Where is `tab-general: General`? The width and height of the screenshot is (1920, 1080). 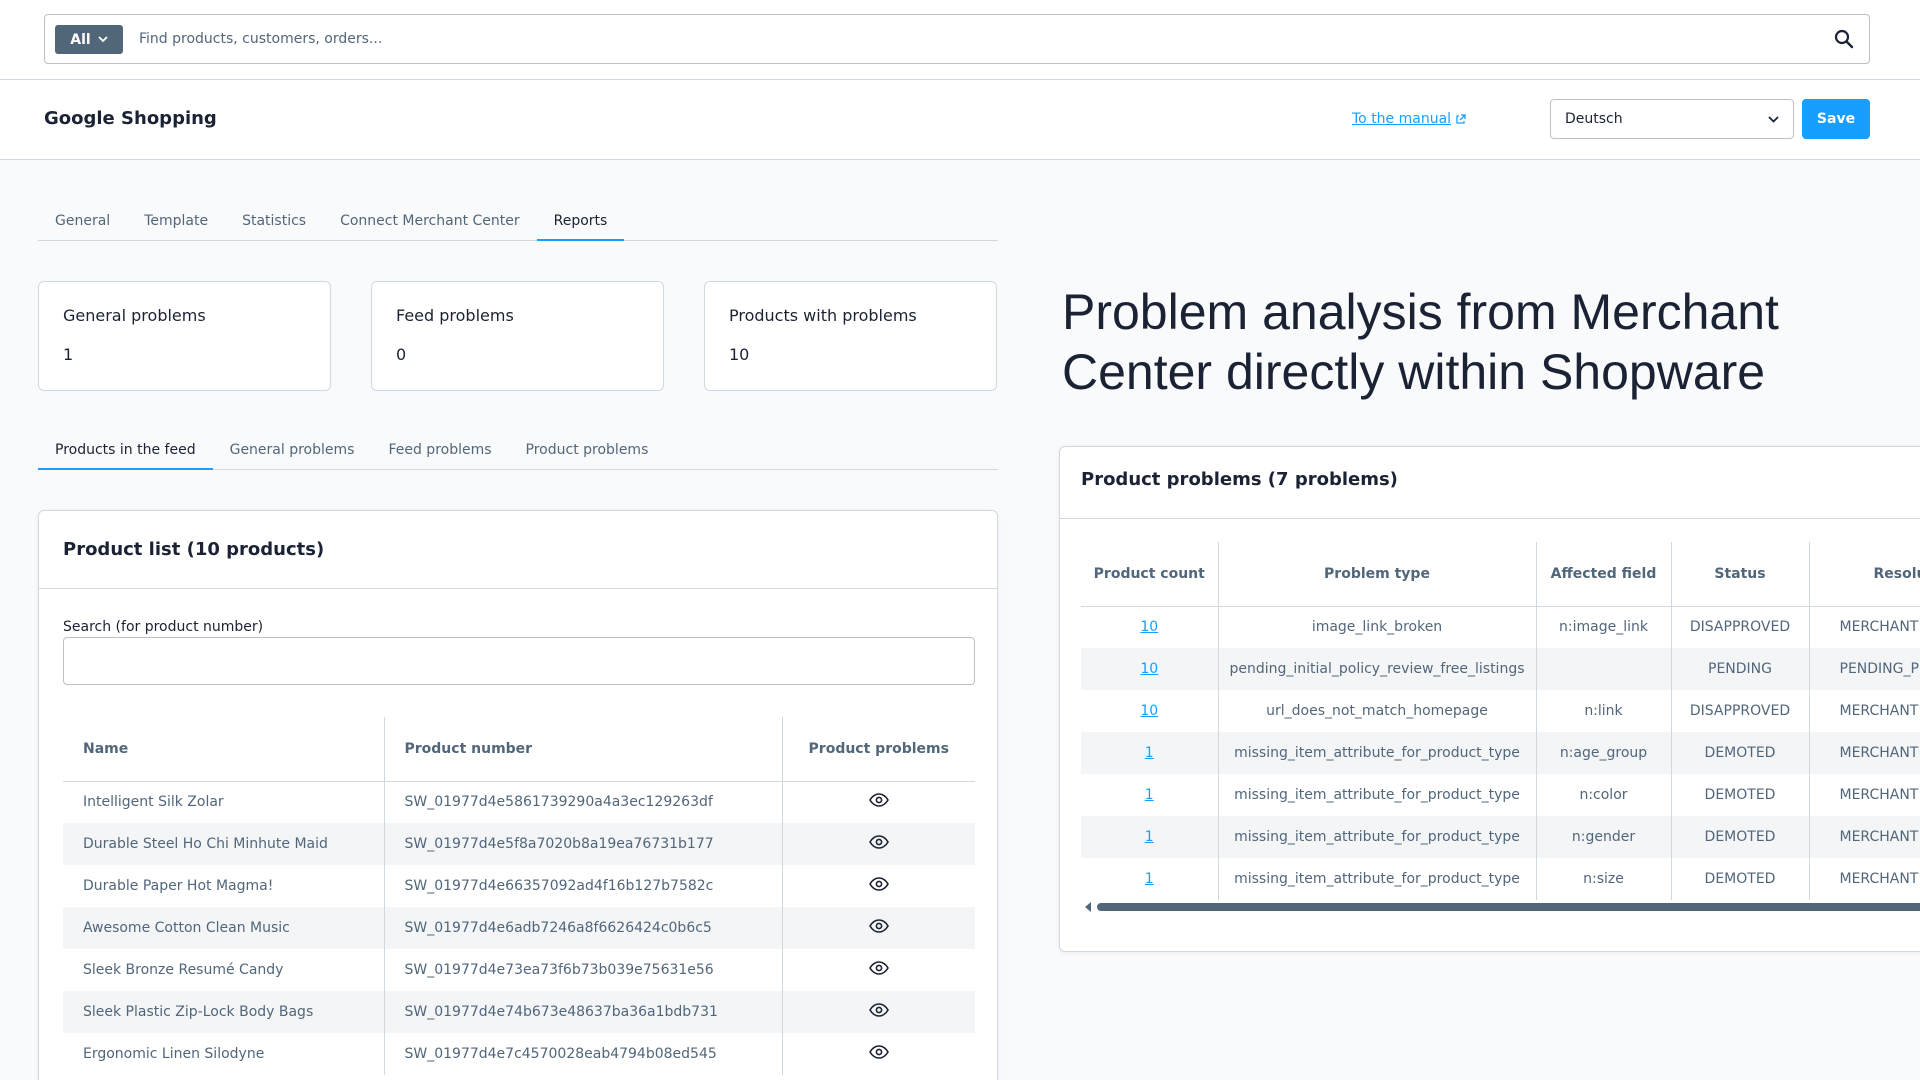 tab-general: General is located at coordinates (82, 220).